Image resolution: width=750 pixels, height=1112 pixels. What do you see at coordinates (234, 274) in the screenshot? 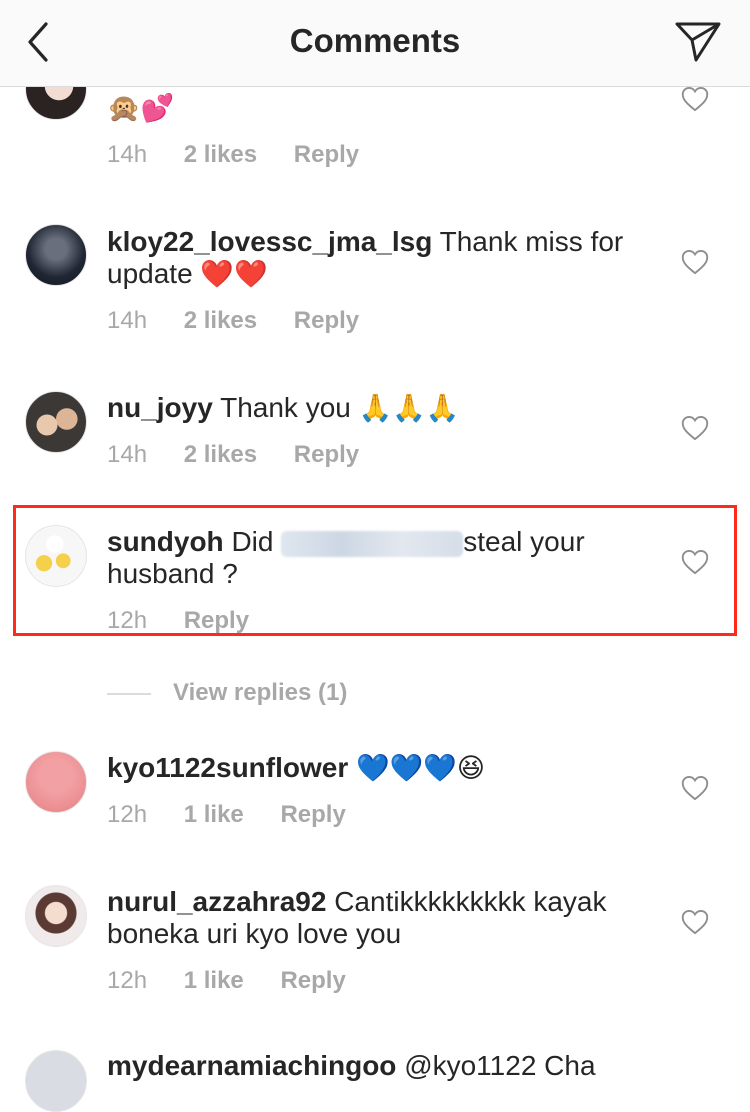
I see `comment-emojis: ❤️❤️` at bounding box center [234, 274].